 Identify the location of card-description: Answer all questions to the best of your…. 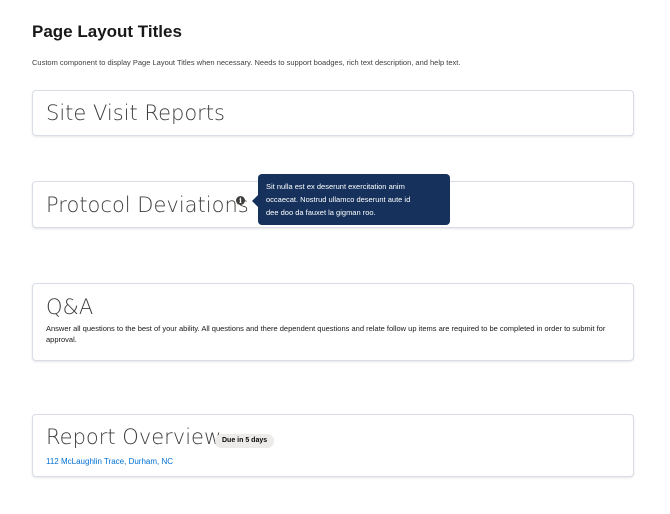
(326, 334).